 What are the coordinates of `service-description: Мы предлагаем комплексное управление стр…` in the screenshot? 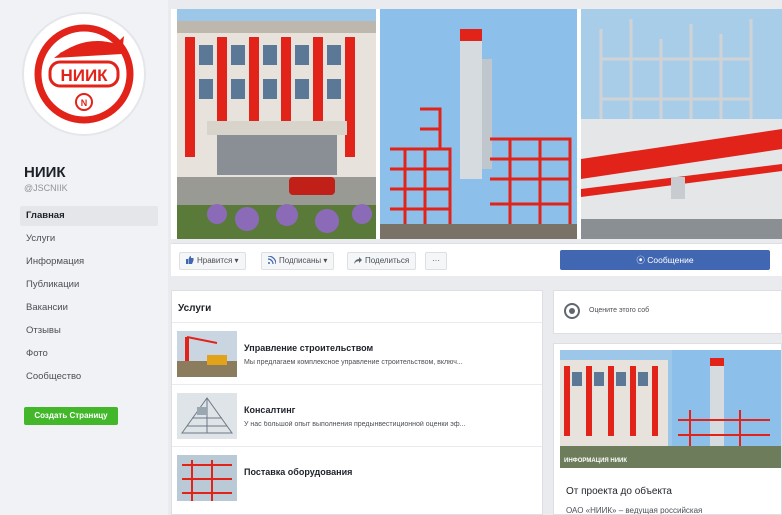 It's located at (353, 362).